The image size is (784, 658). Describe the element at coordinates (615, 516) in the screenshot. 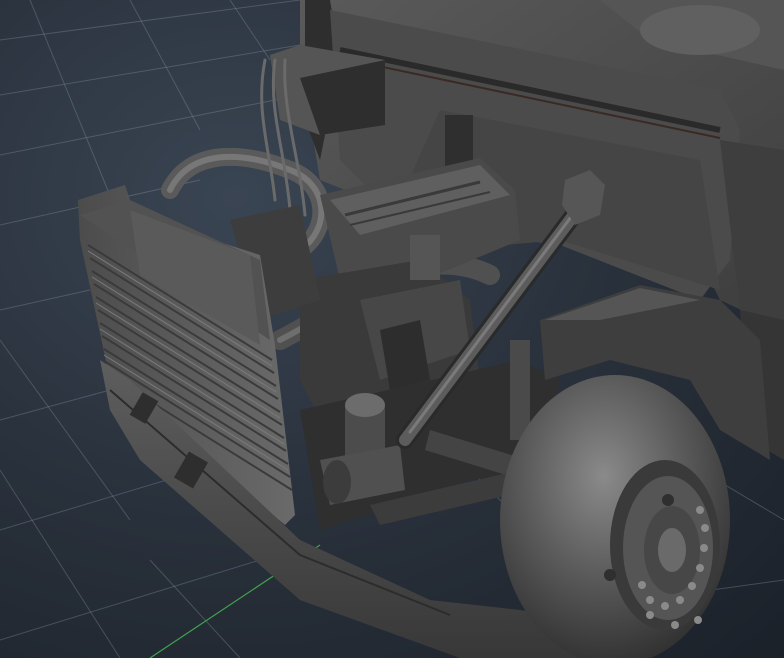

I see `front-wheel` at that location.